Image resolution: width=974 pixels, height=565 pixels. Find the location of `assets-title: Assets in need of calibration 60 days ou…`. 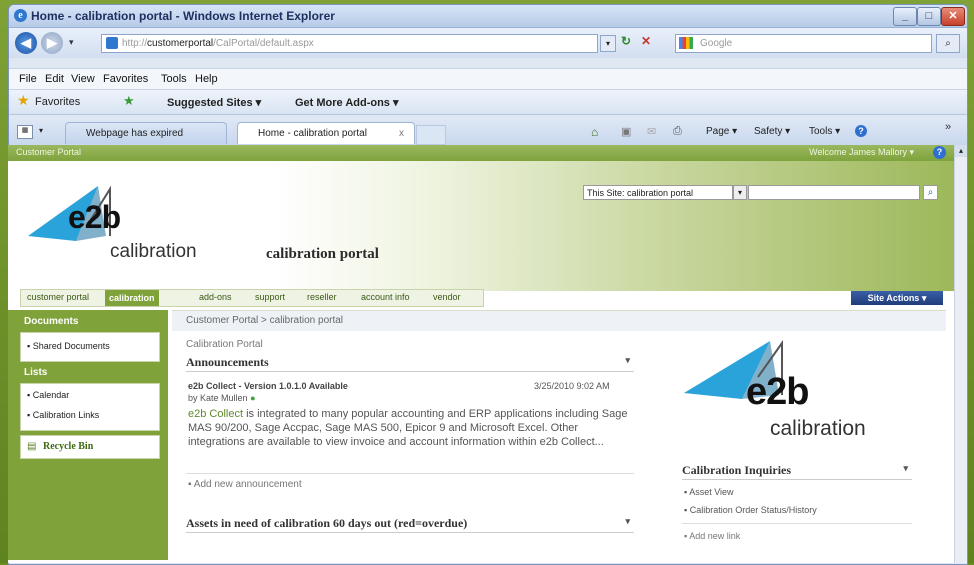

assets-title: Assets in need of calibration 60 days ou… is located at coordinates (326, 523).